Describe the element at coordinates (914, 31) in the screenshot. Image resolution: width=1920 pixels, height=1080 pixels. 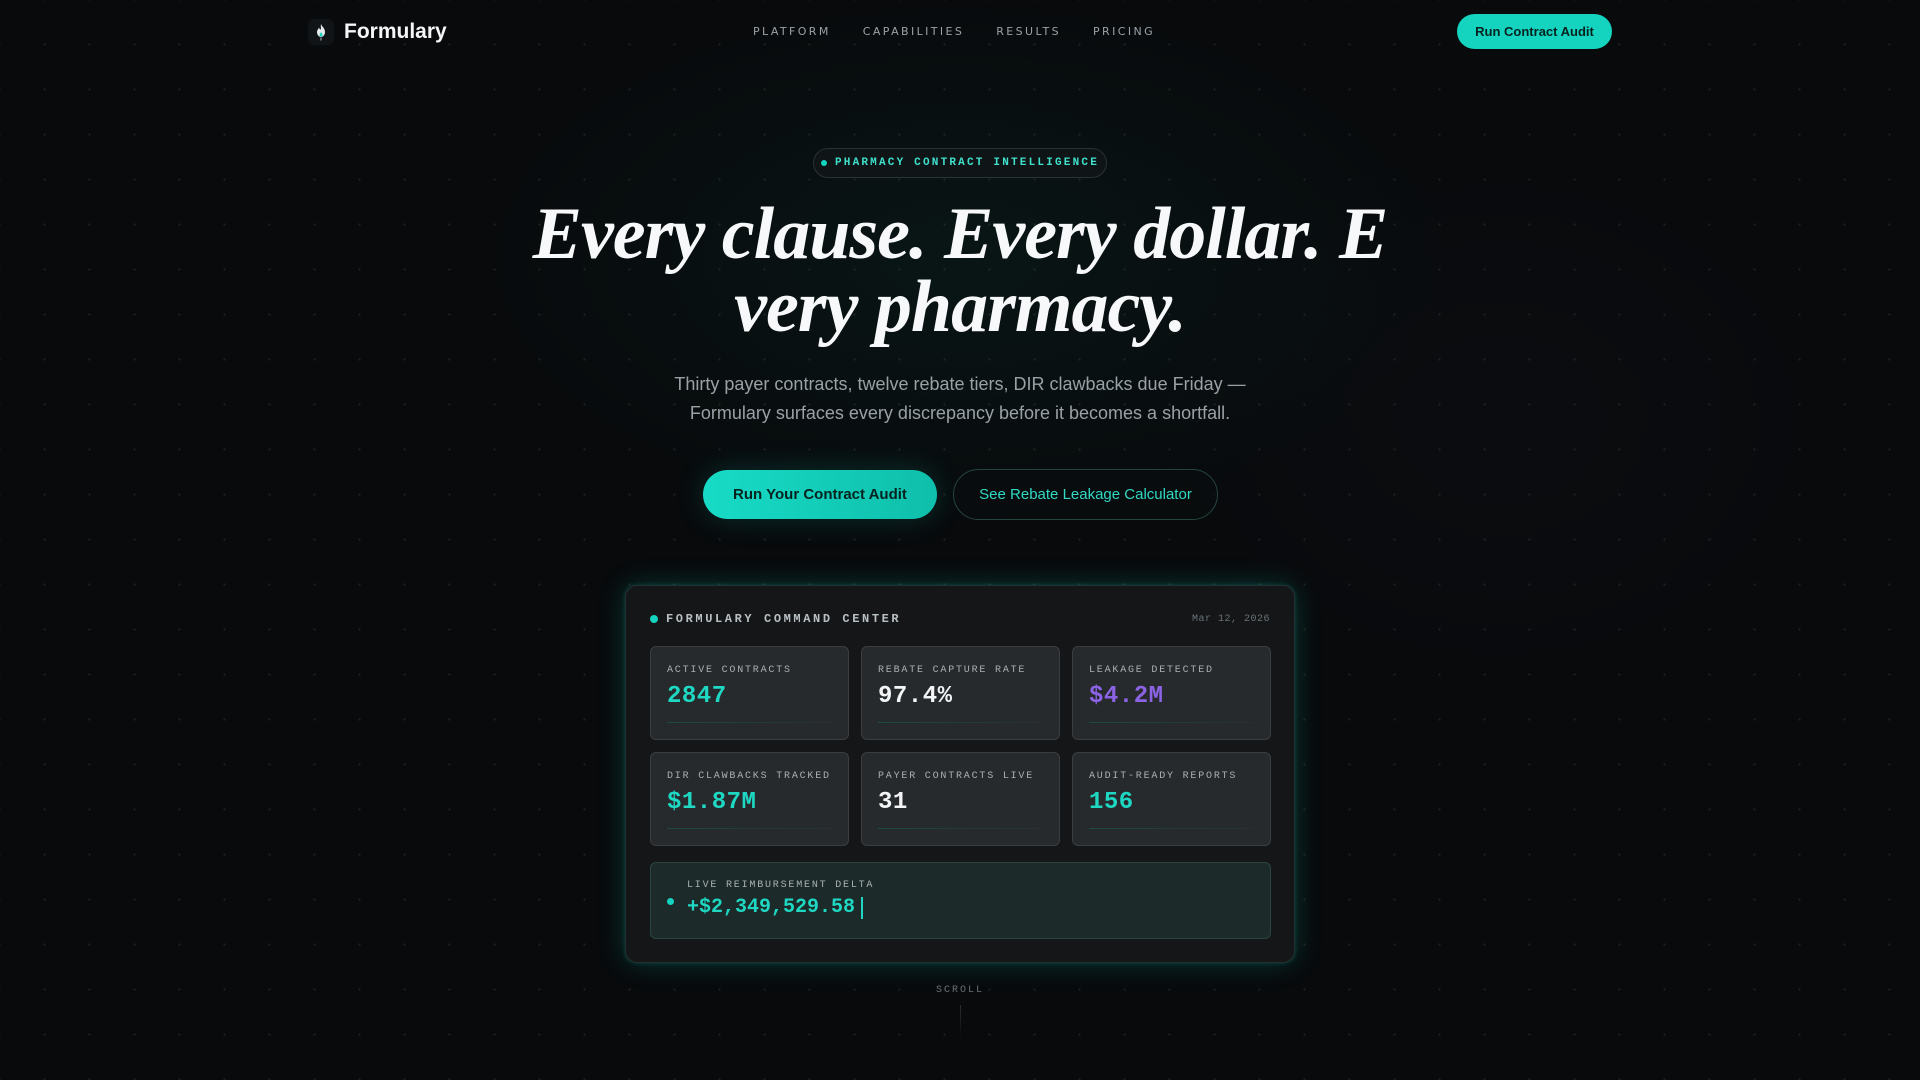
I see `nav-link-capabilities: CAPABILITIES` at that location.